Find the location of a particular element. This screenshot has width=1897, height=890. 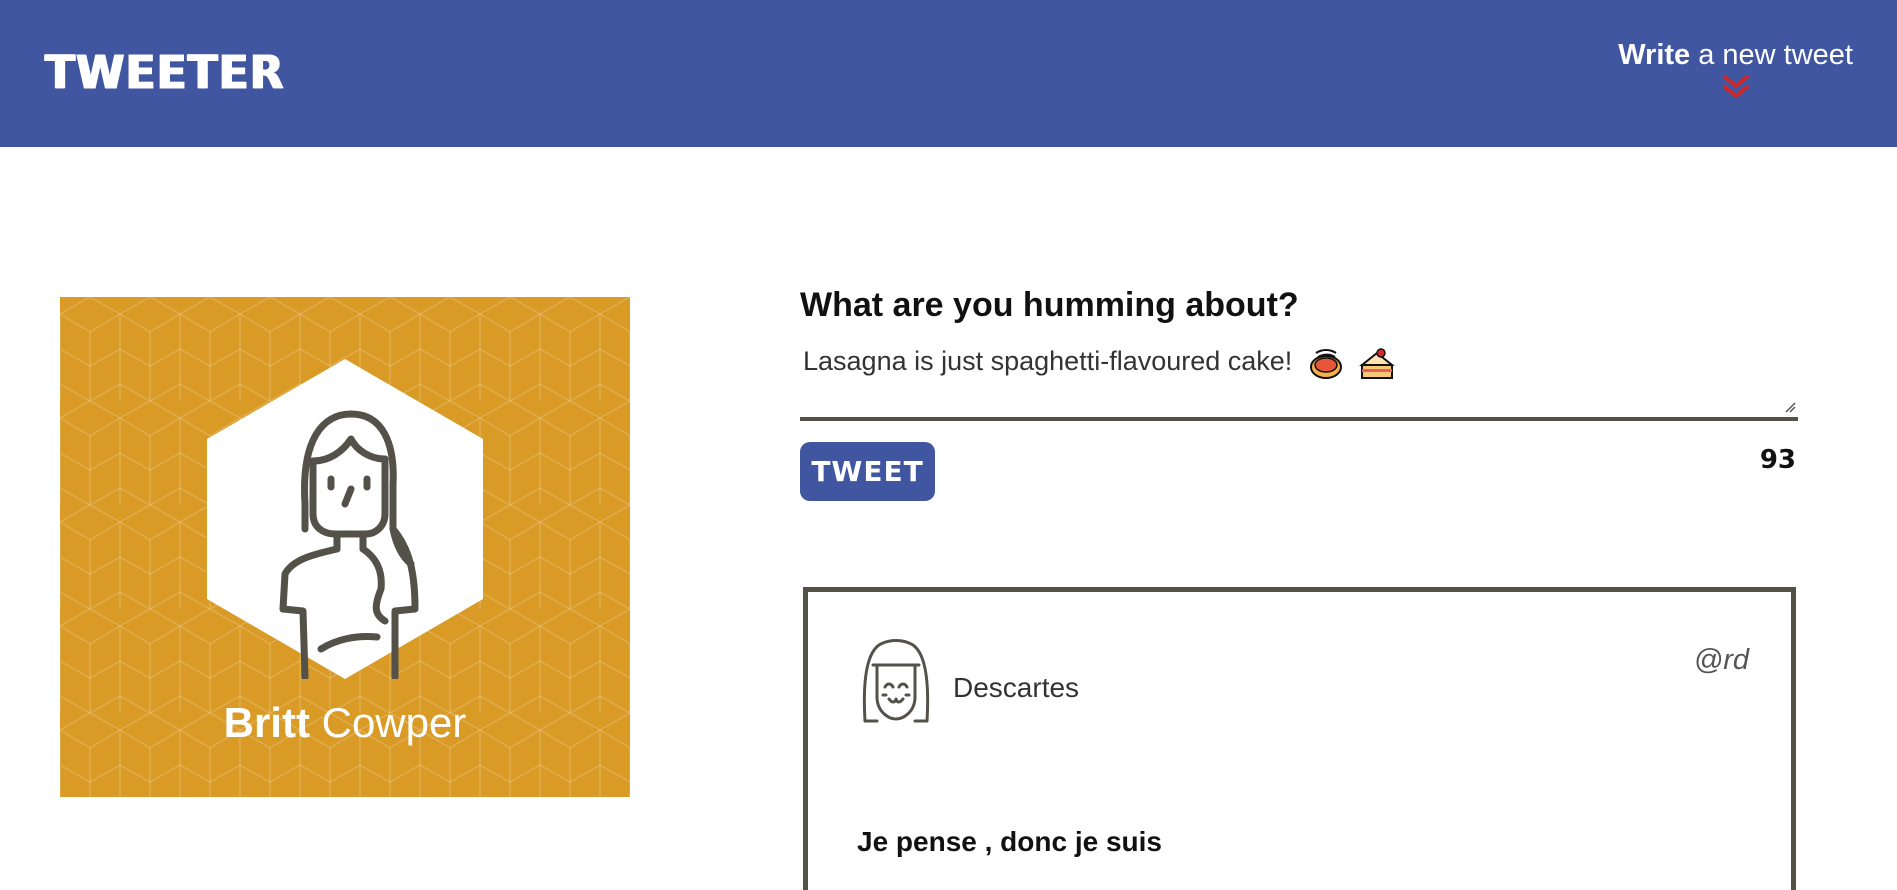

resize-grip-icon is located at coordinates (1790, 407).